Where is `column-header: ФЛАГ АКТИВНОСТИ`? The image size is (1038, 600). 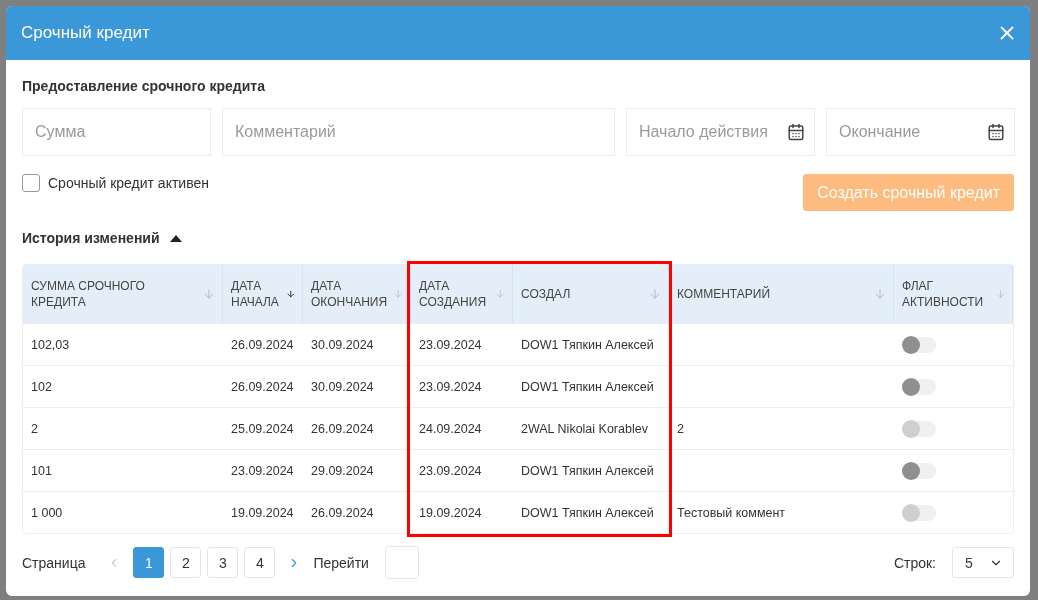 column-header: ФЛАГ АКТИВНОСТИ is located at coordinates (953, 294).